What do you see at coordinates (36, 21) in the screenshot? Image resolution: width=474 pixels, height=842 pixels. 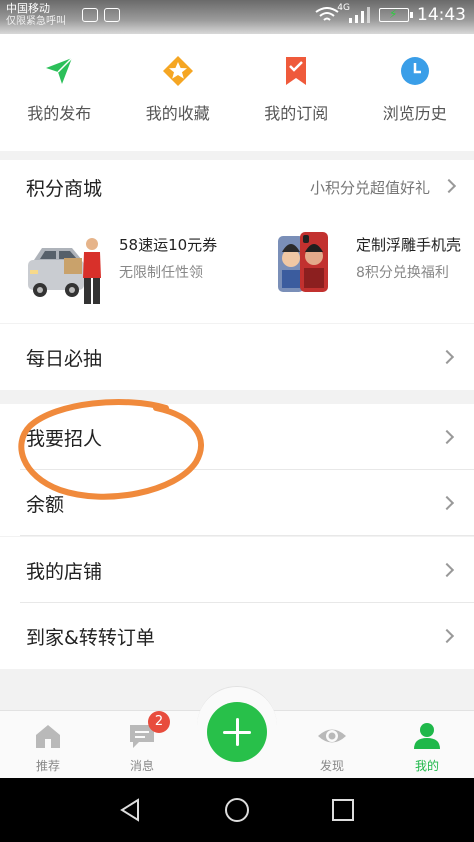 I see `carrier-status: 仅限紧急呼叫` at bounding box center [36, 21].